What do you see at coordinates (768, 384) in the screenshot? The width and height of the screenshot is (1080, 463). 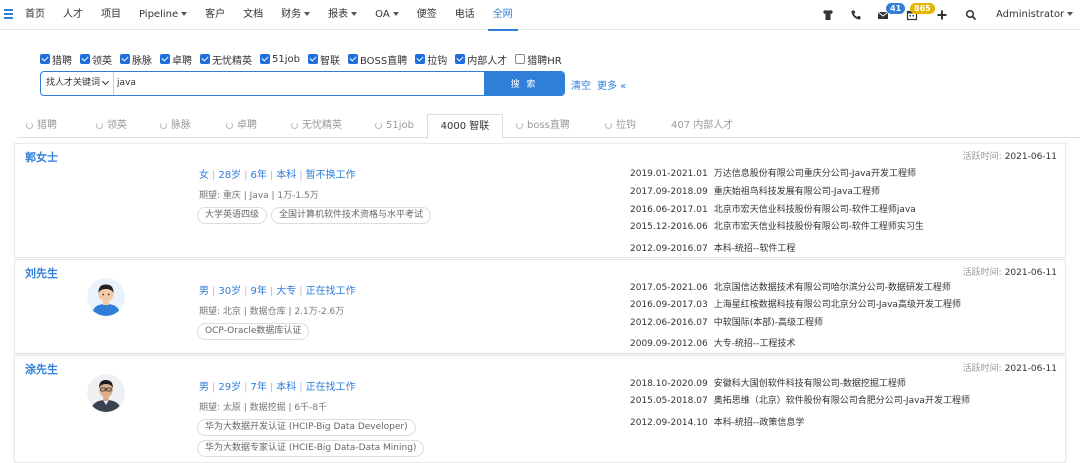 I see `work-experience: 2018.10-2020.09 安徽科大国创软件科技有限公司-数据挖掘工程师` at bounding box center [768, 384].